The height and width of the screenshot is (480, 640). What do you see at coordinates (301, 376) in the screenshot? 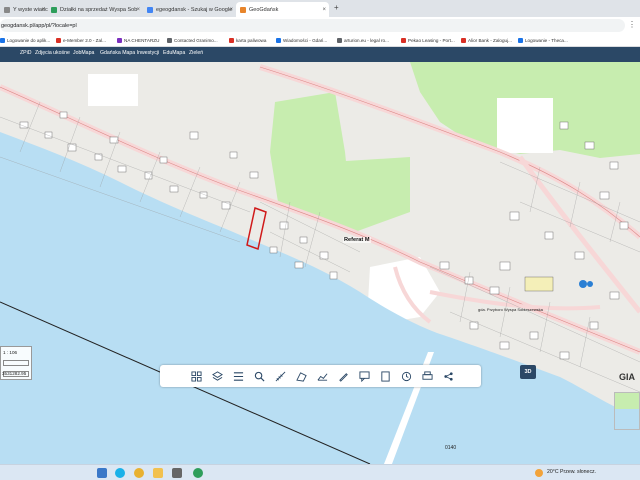
I see `area-icon` at bounding box center [301, 376].